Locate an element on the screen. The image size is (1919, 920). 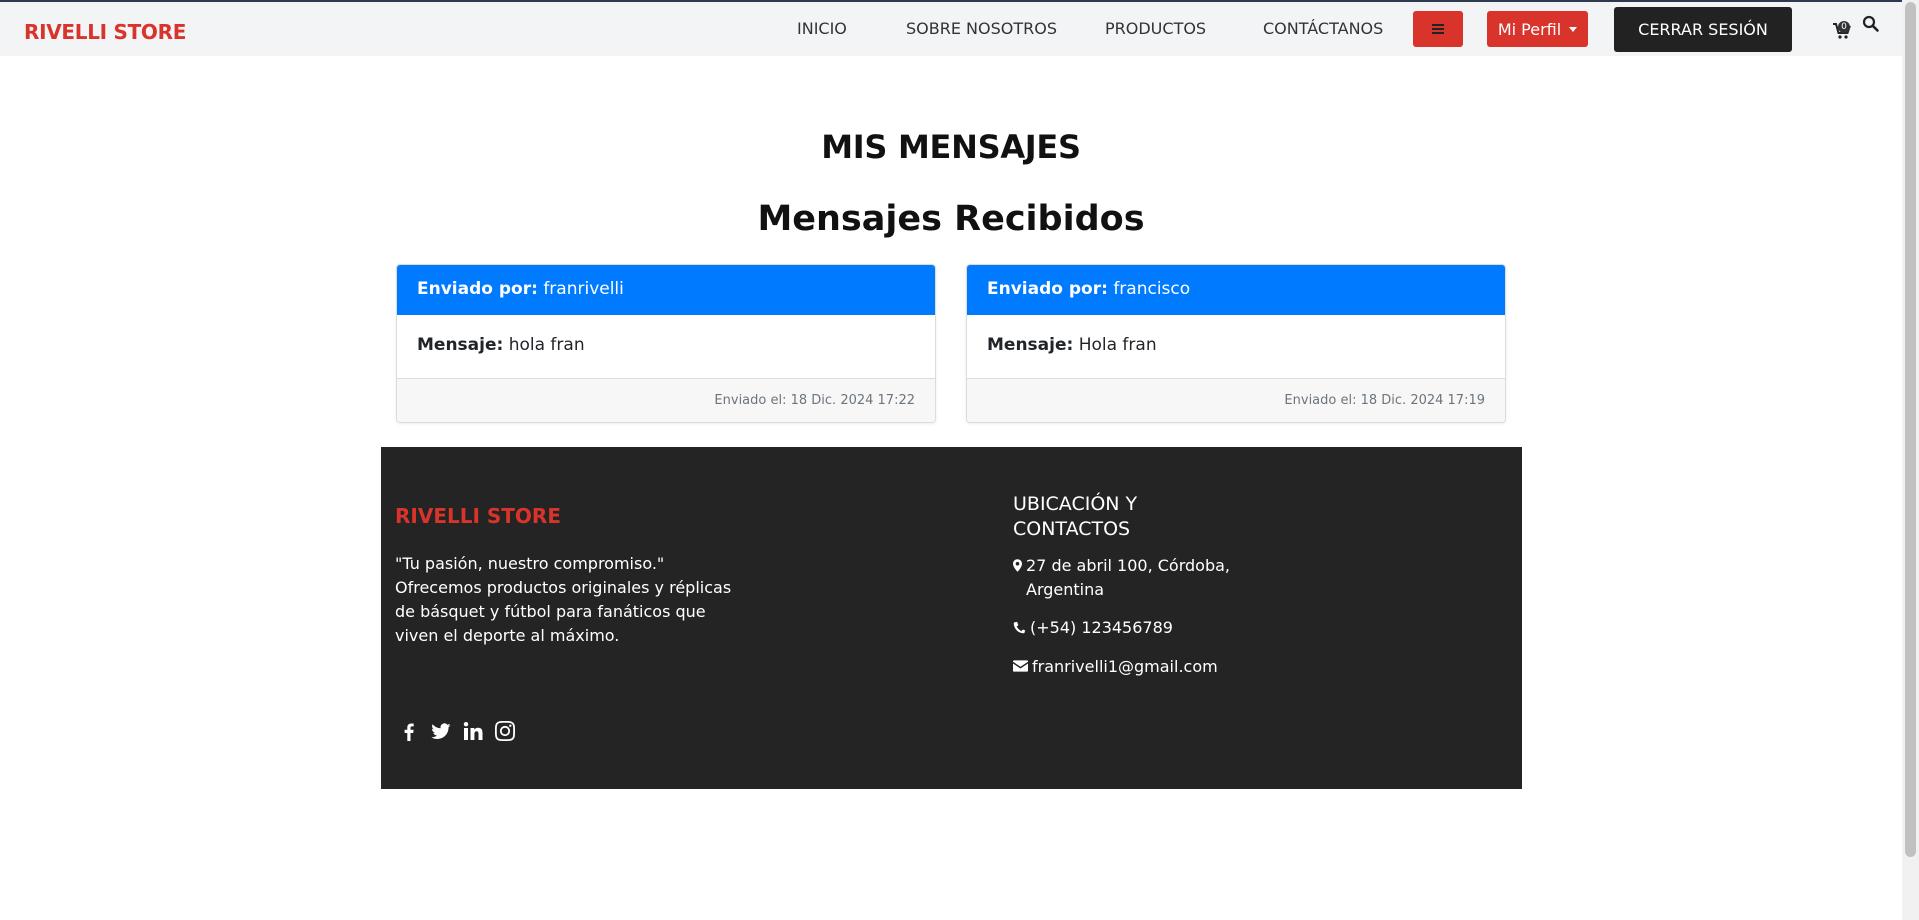
message-timestamp: Enviado el: 18 Dic. 2024 17:22 is located at coordinates (666, 400).